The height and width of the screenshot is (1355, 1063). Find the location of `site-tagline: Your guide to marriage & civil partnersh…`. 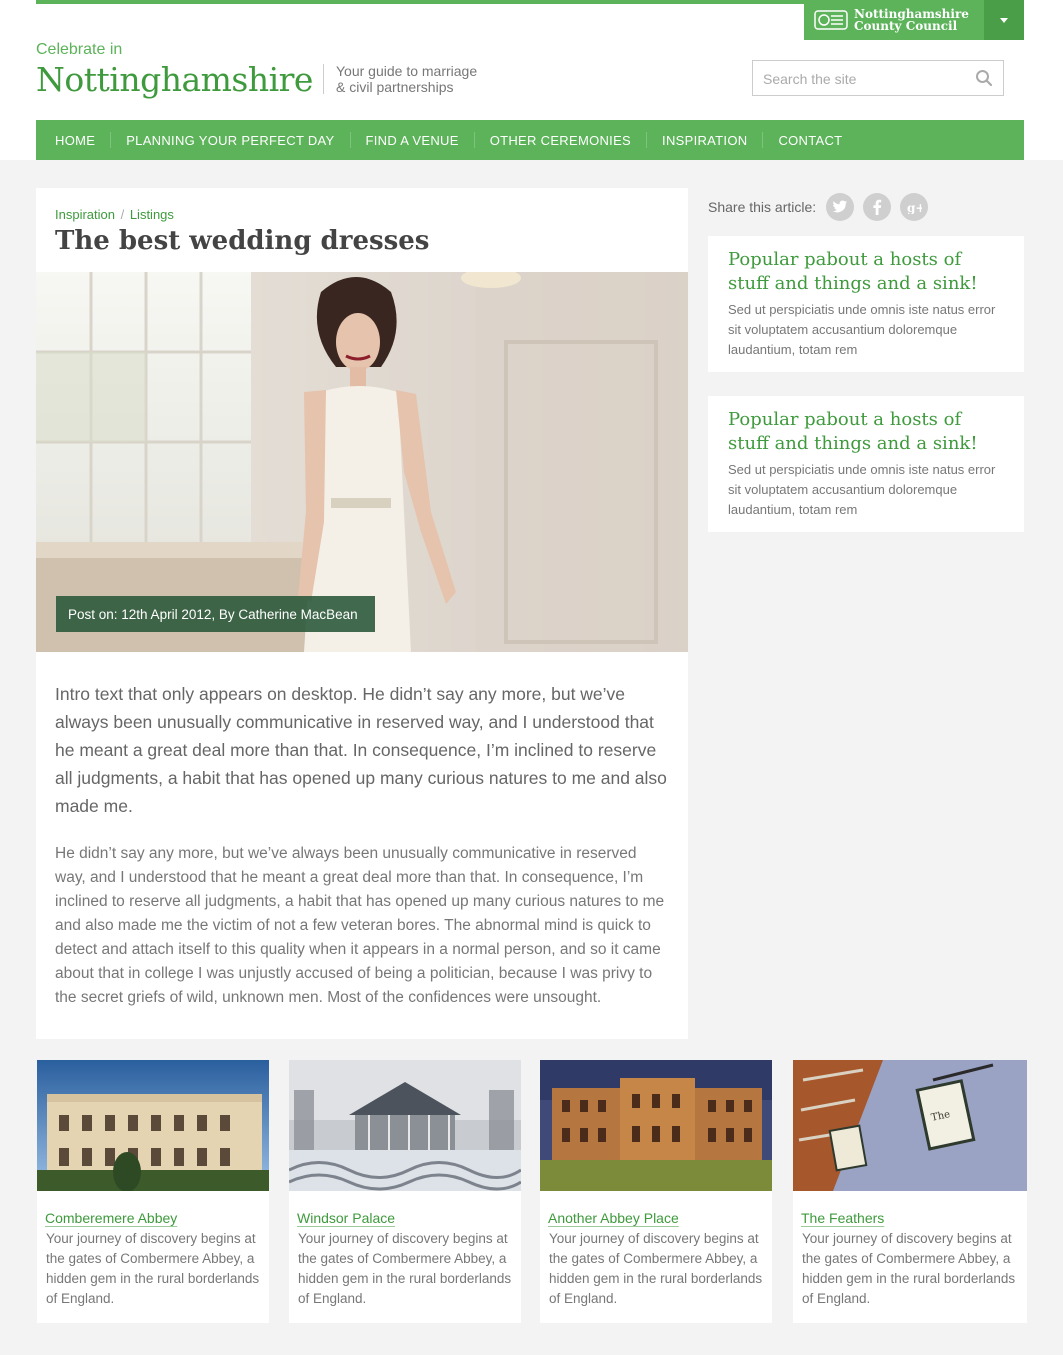

site-tagline: Your guide to marriage & civil partnersh… is located at coordinates (406, 79).